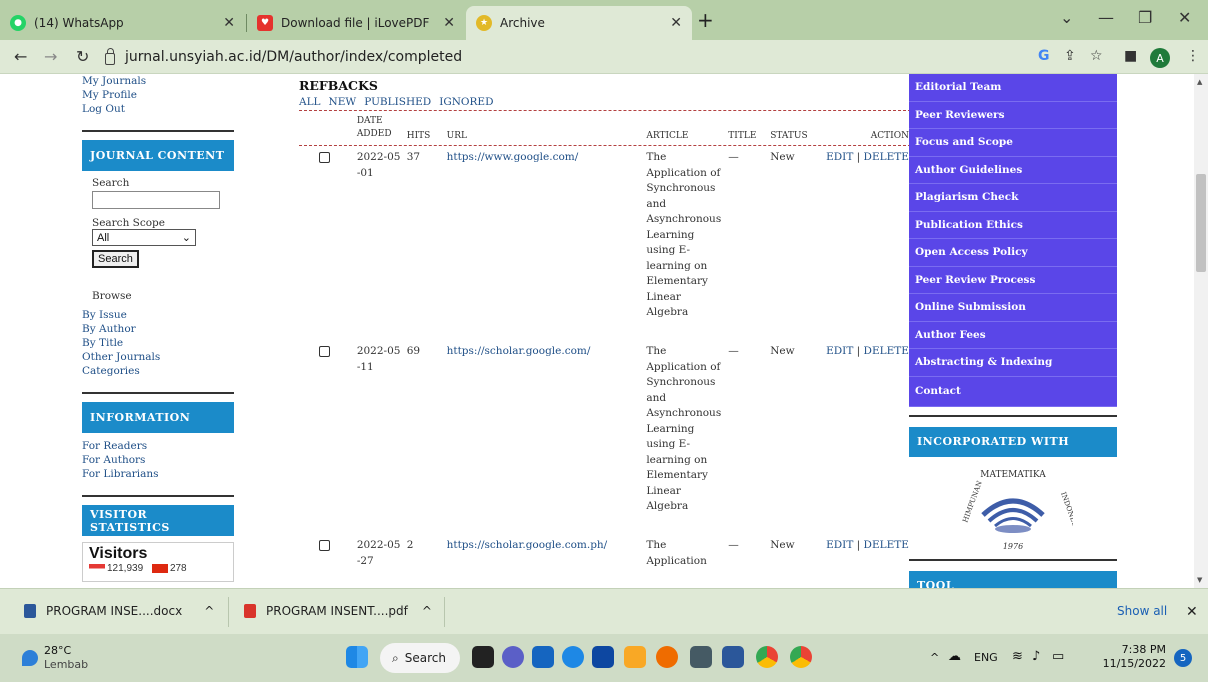  What do you see at coordinates (122, 23) in the screenshot?
I see `tab-whatsapp: ● (14) WhatsApp ✕` at bounding box center [122, 23].